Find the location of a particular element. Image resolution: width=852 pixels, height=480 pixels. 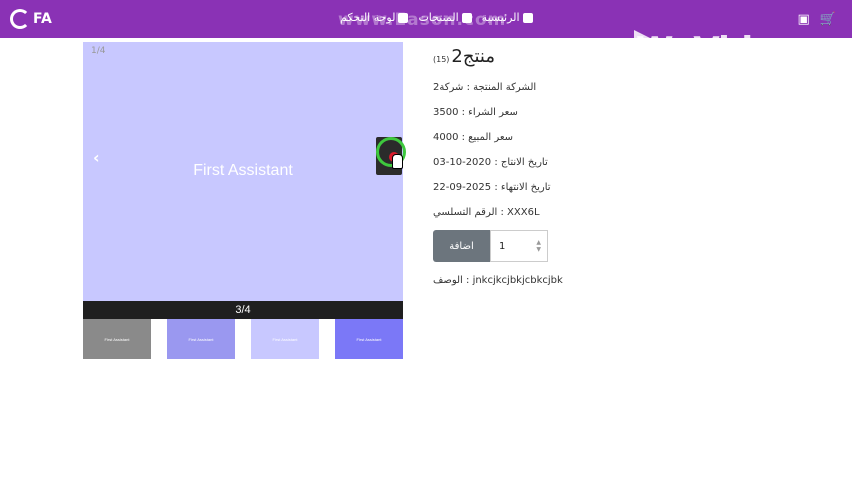

product-company: الشركة المنتجة : شركة2 is located at coordinates (485, 87).